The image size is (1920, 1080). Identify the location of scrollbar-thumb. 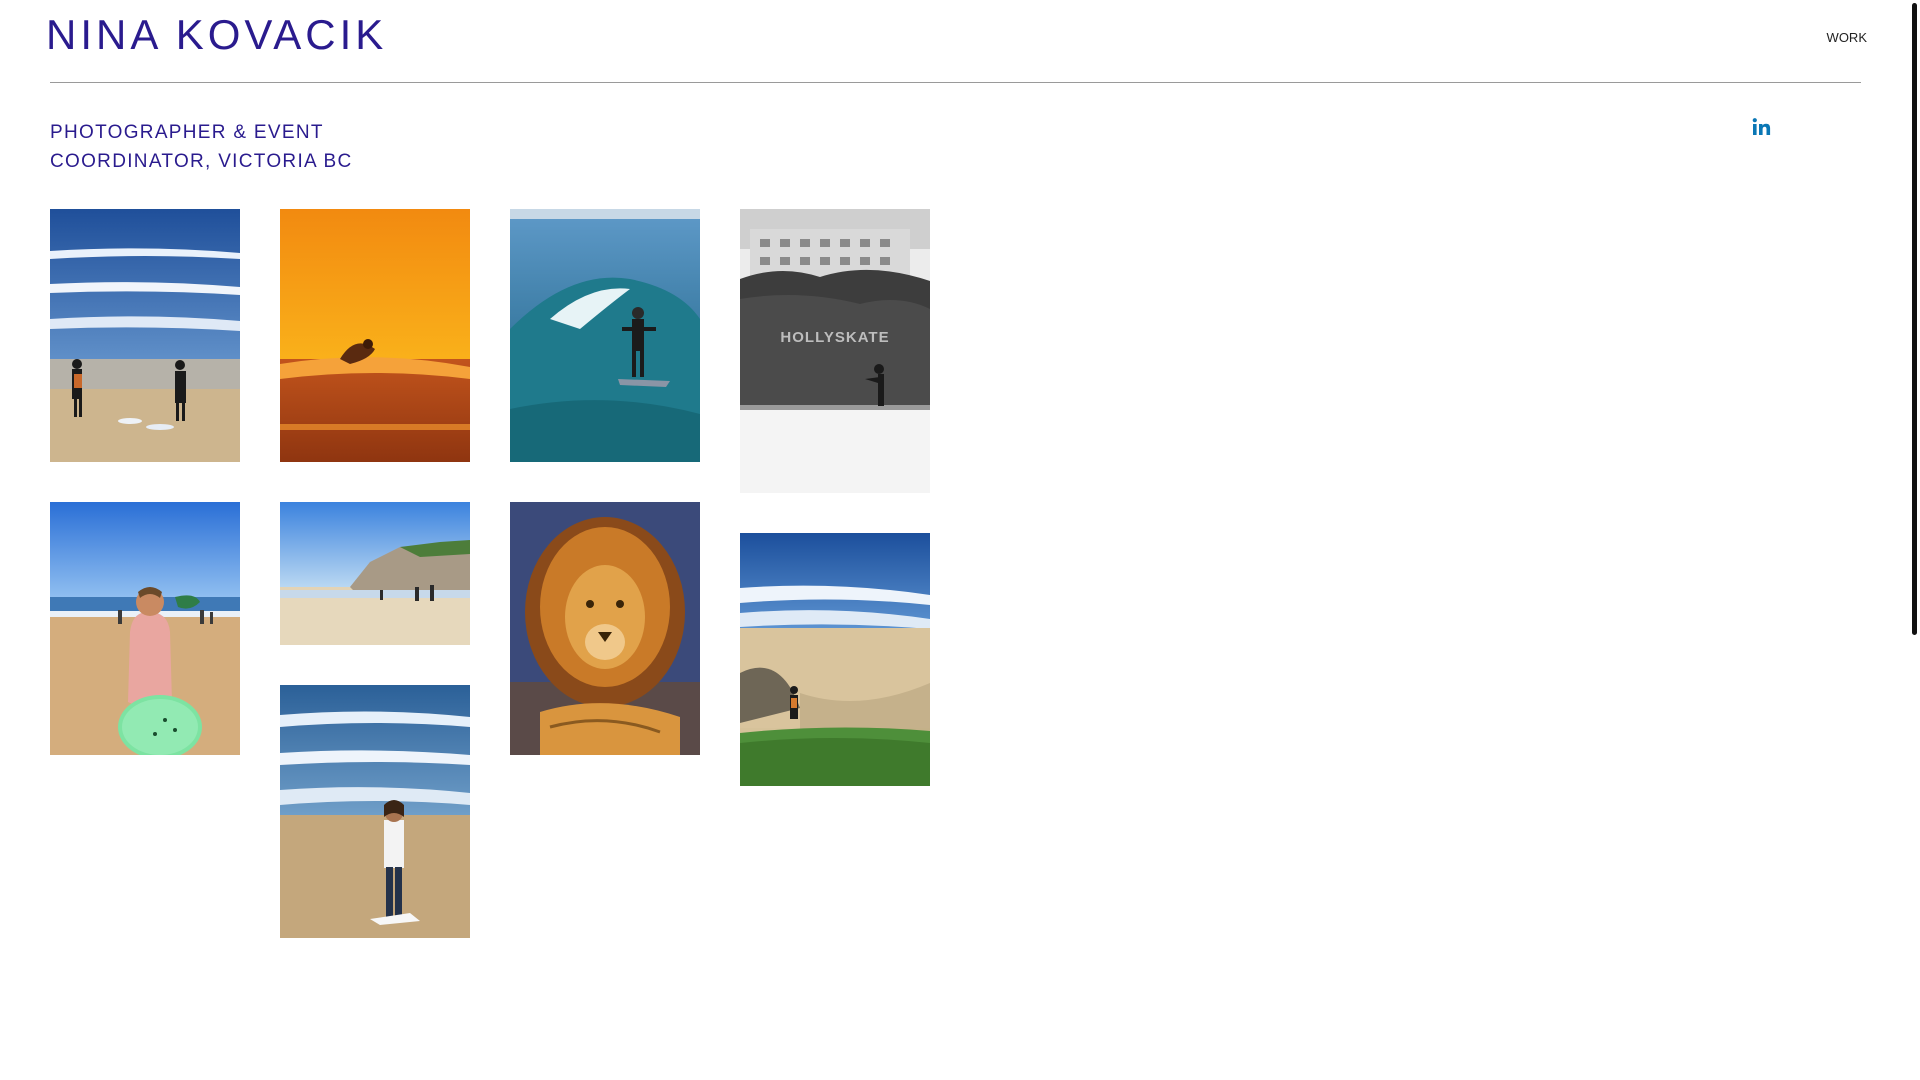
(1914, 319).